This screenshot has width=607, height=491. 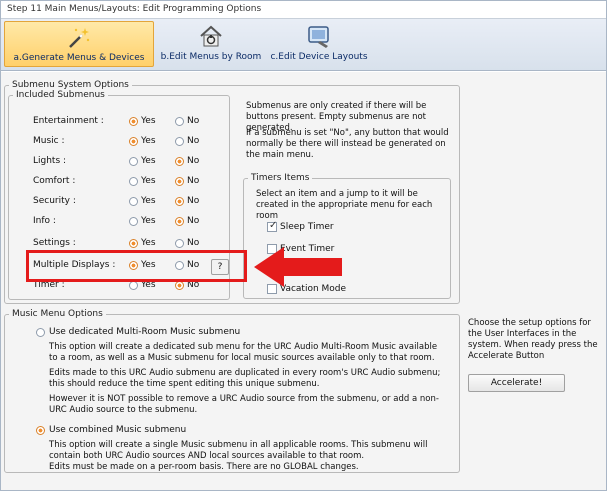 What do you see at coordinates (79, 38) in the screenshot?
I see `magic-wand-icon` at bounding box center [79, 38].